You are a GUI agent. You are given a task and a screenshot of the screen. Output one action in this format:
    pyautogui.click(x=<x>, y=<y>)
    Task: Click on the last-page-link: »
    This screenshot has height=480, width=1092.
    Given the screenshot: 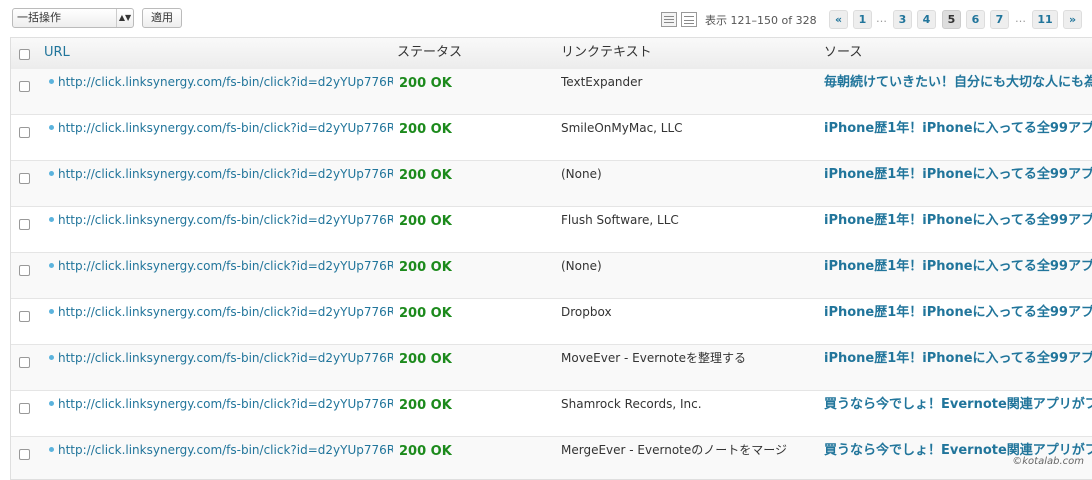 What is the action you would take?
    pyautogui.click(x=1072, y=19)
    